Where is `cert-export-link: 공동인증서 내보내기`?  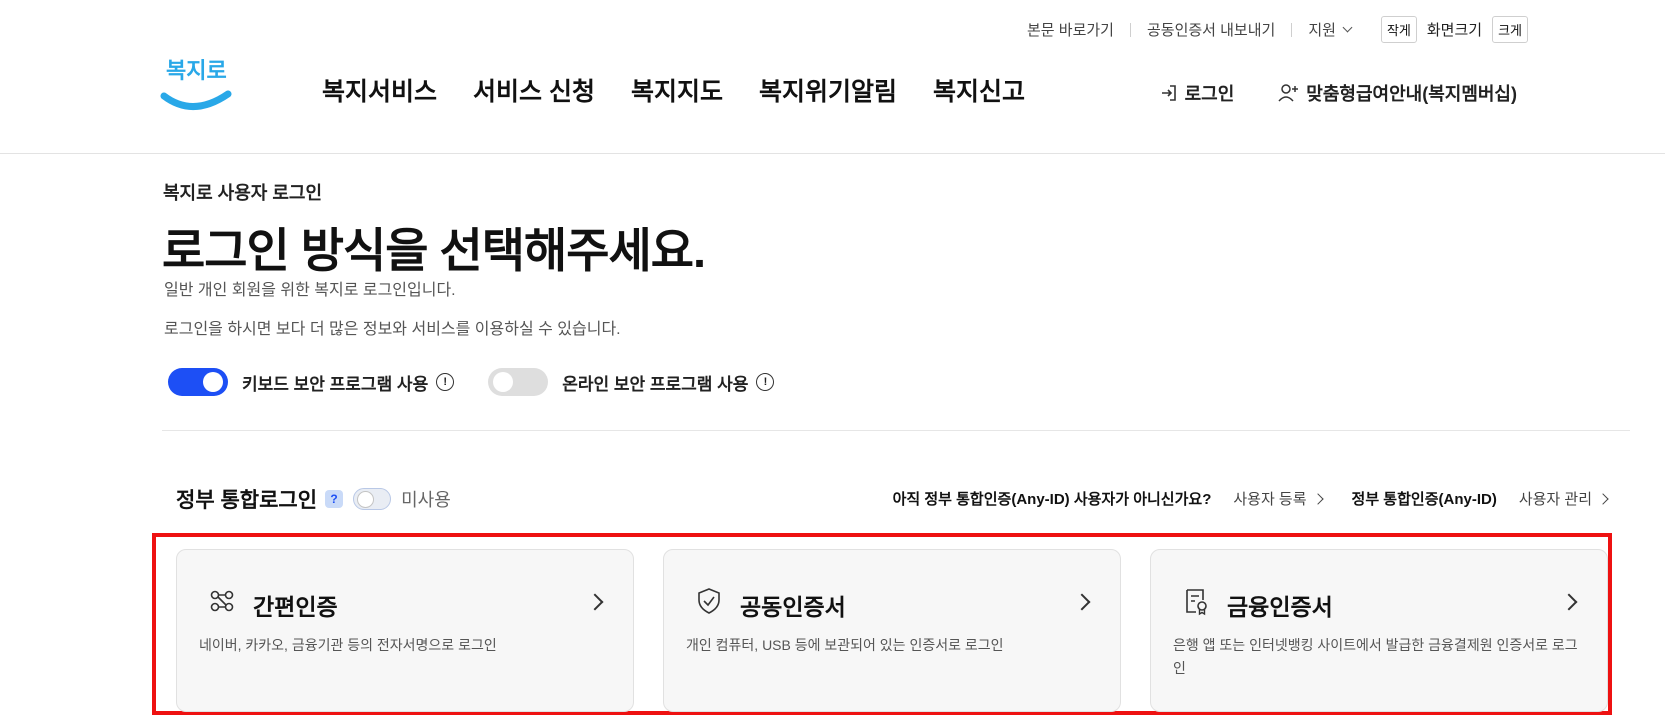 cert-export-link: 공동인증서 내보내기 is located at coordinates (1211, 29).